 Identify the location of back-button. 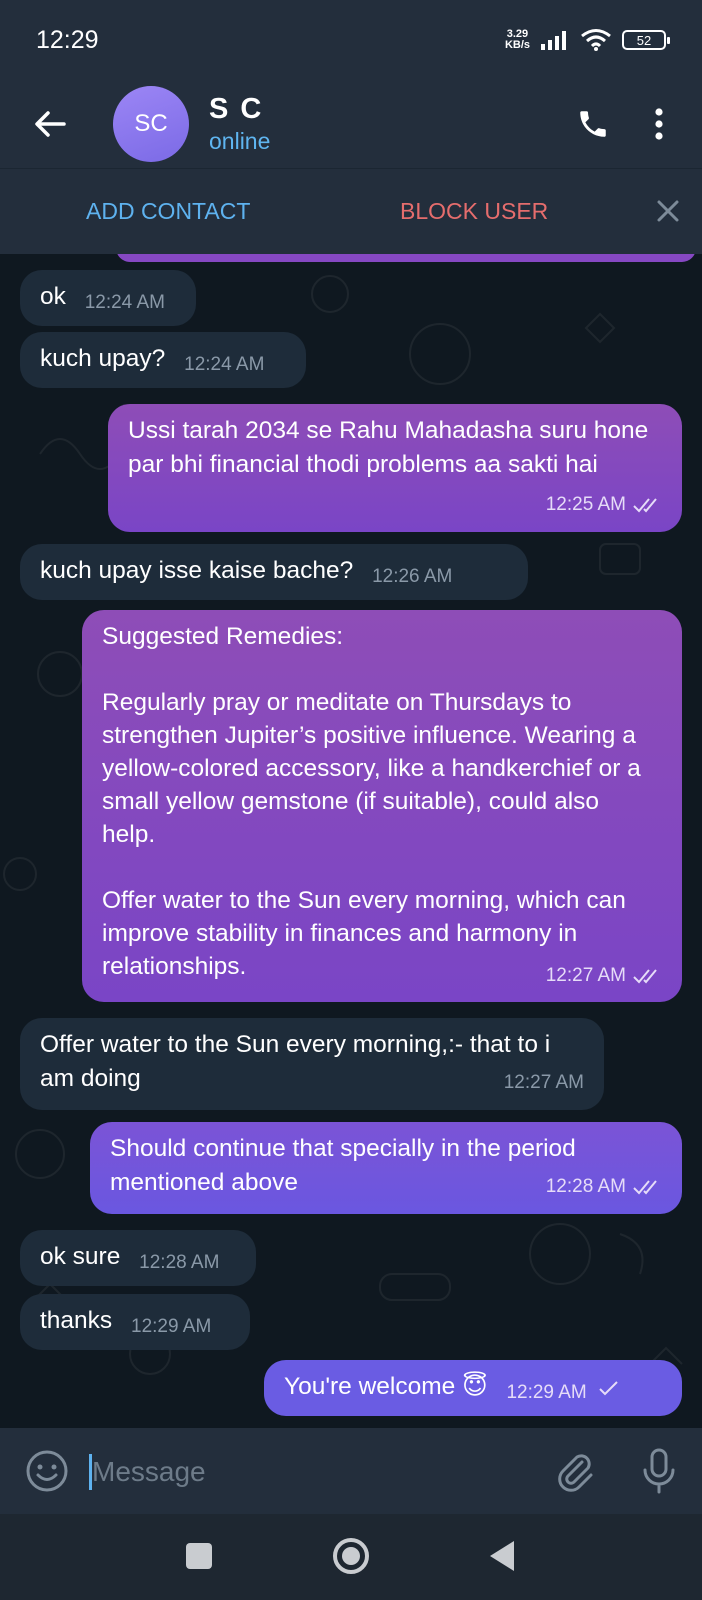
(50, 124).